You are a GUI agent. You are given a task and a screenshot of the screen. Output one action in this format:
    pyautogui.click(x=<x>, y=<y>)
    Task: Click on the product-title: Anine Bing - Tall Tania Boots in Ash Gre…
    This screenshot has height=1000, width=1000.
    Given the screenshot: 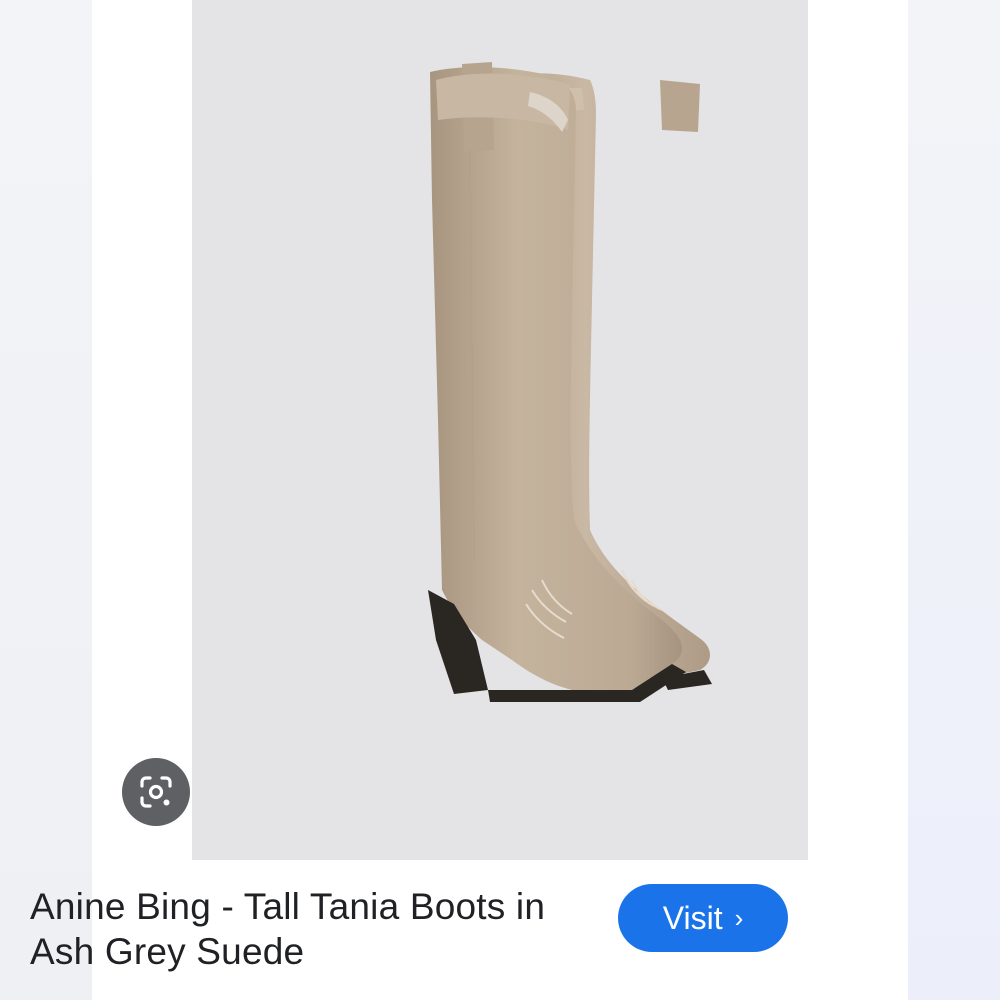 What is the action you would take?
    pyautogui.click(x=320, y=929)
    